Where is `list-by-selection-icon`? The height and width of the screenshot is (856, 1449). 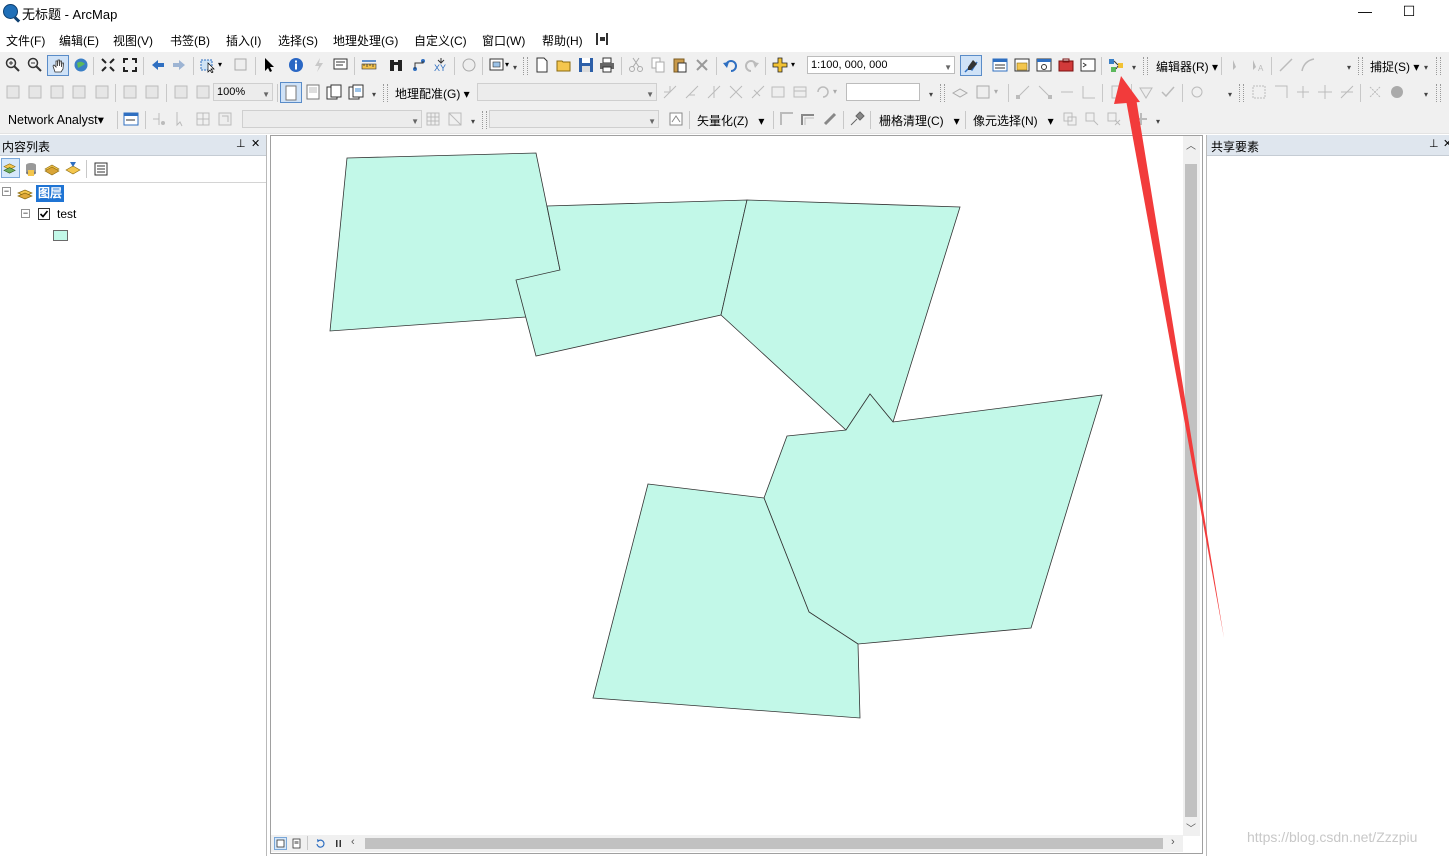 list-by-selection-icon is located at coordinates (73, 169).